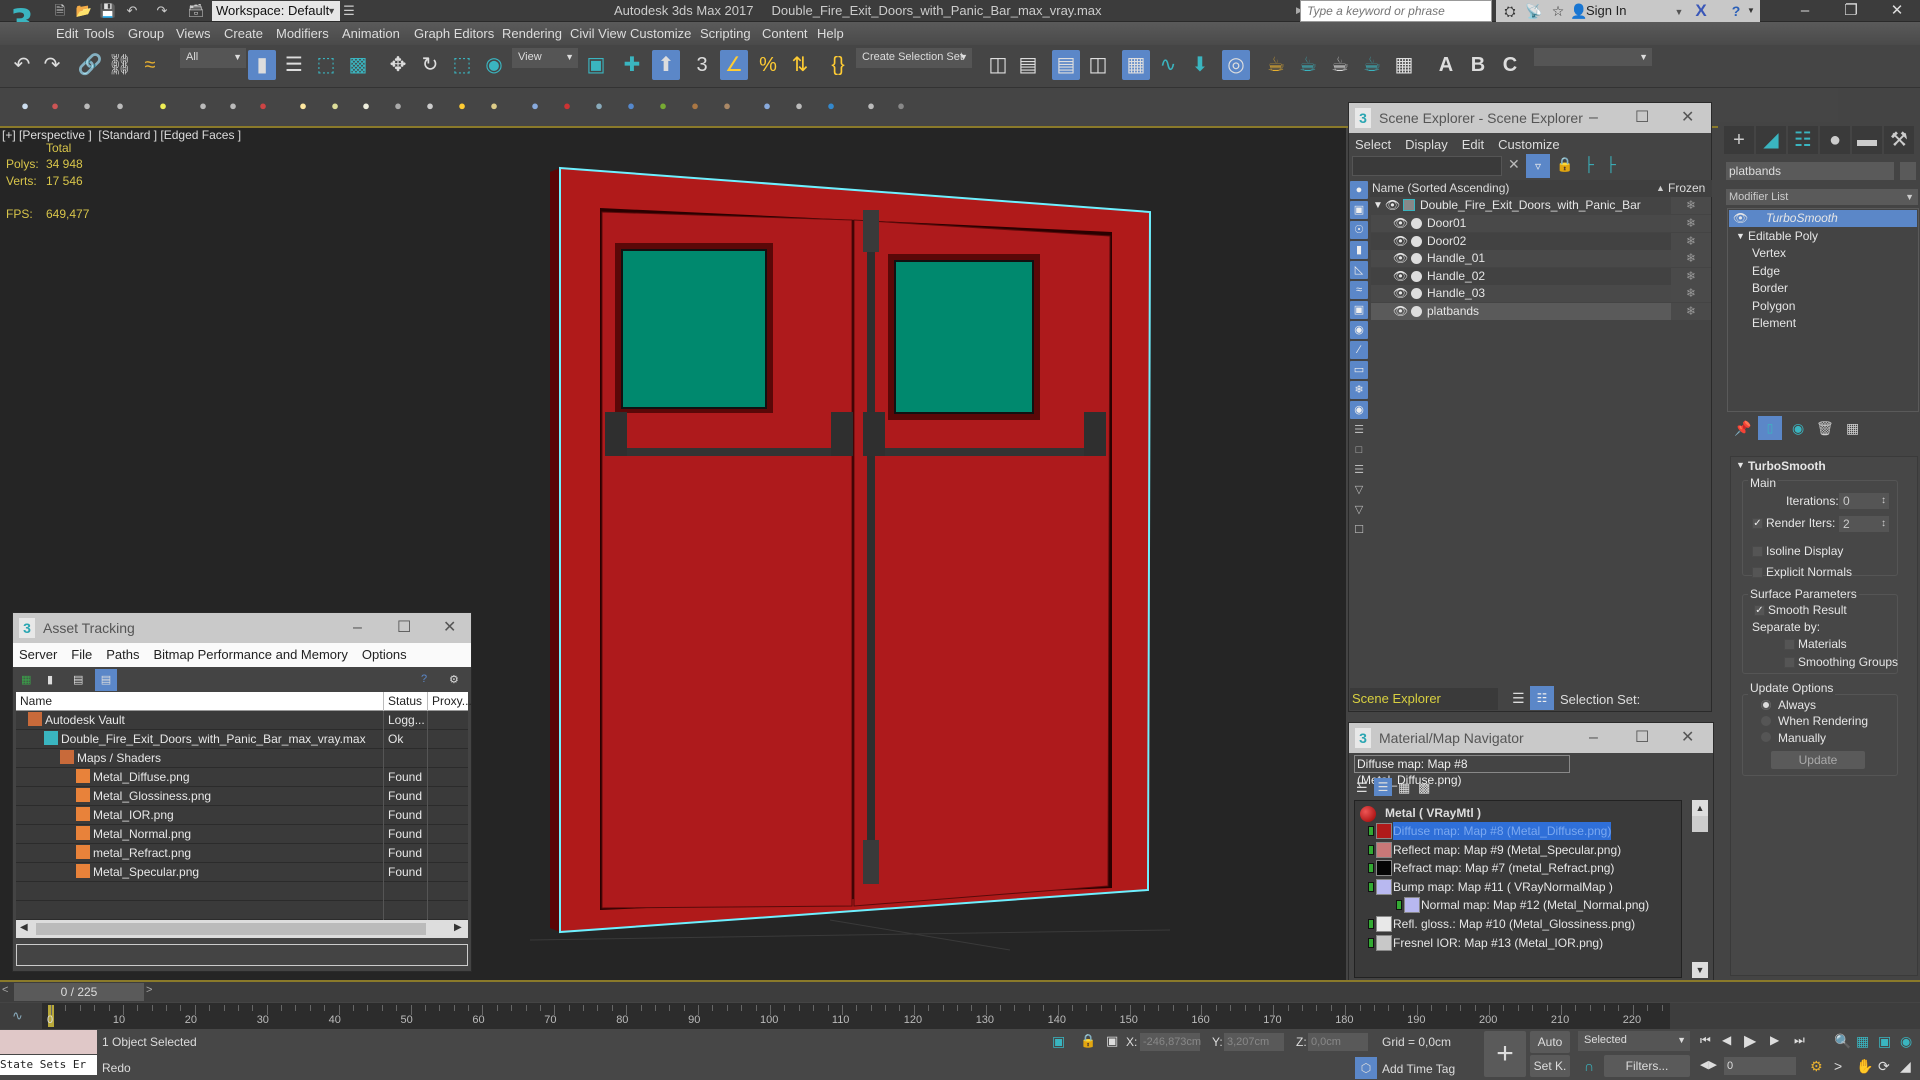 Image resolution: width=1920 pixels, height=1080 pixels. What do you see at coordinates (1518, 698) in the screenshot?
I see `layers-icon: ☰` at bounding box center [1518, 698].